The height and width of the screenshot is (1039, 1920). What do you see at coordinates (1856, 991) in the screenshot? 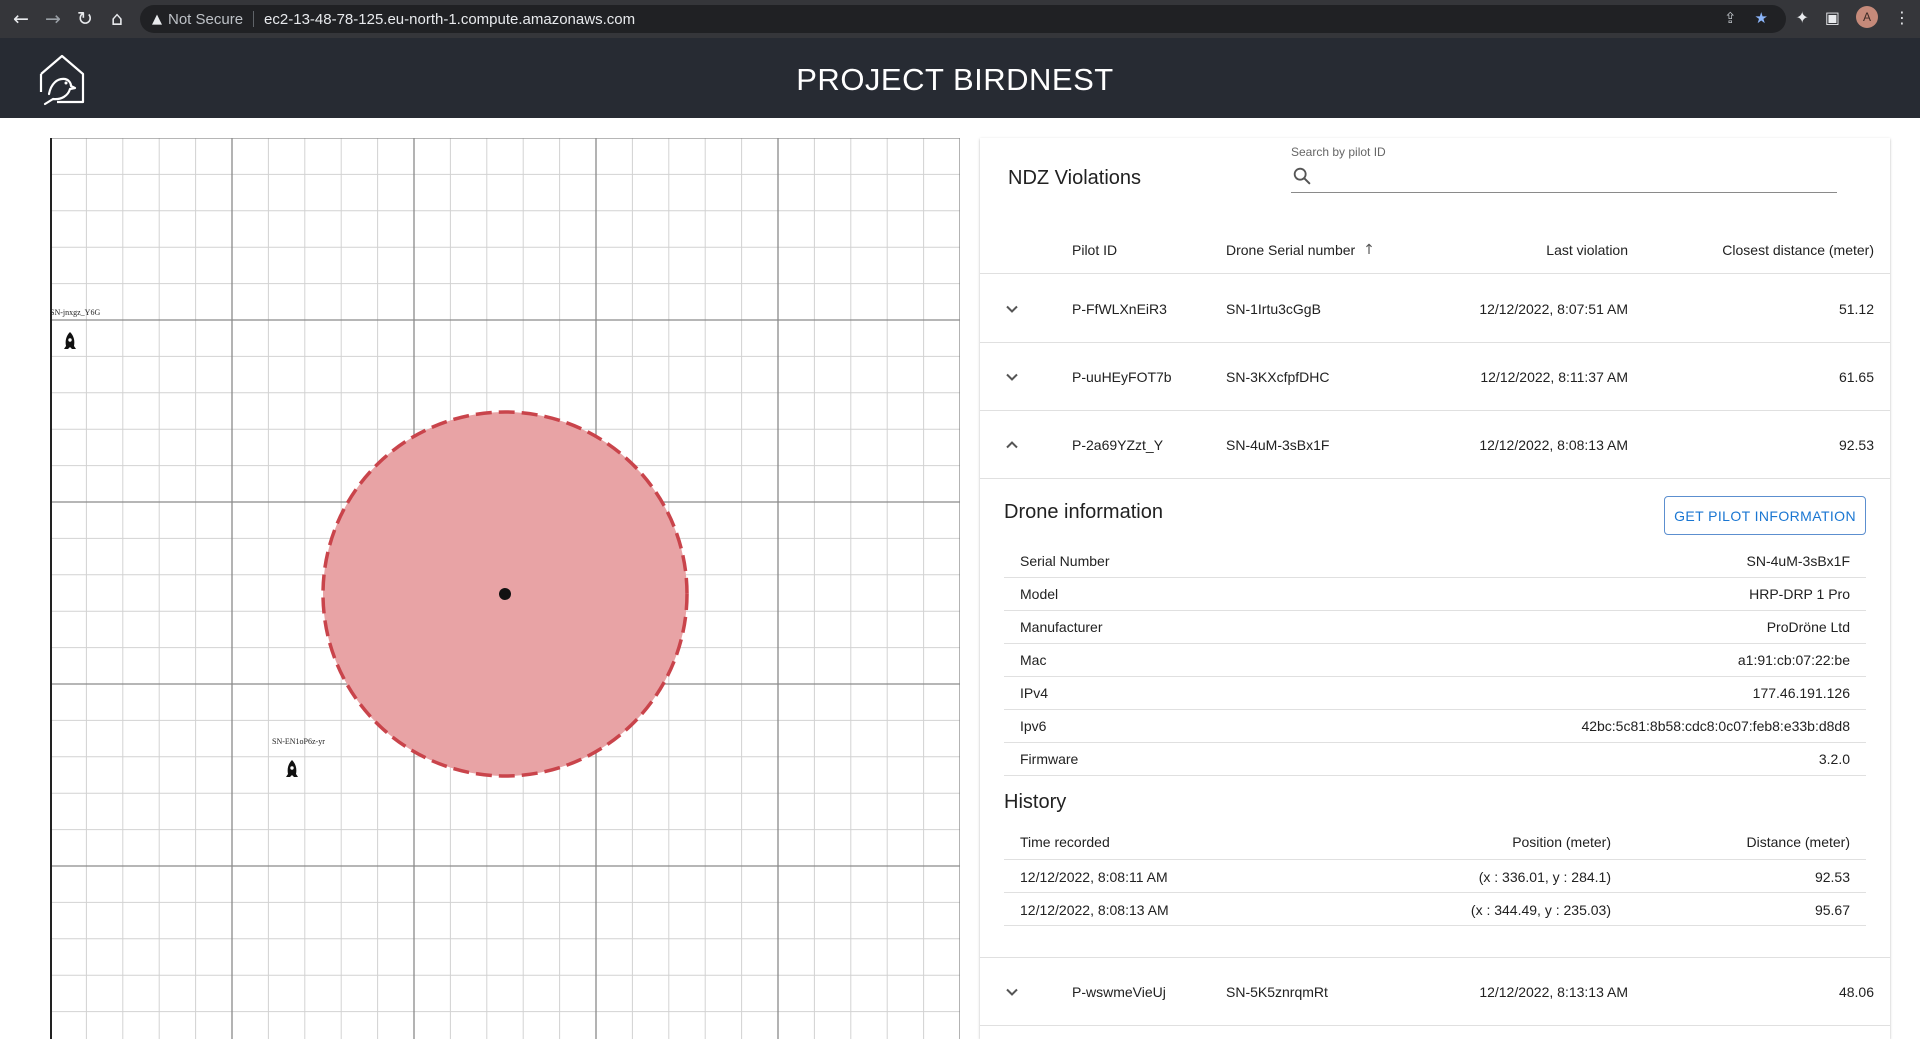
I see `closest-distance-cell: 48.06` at bounding box center [1856, 991].